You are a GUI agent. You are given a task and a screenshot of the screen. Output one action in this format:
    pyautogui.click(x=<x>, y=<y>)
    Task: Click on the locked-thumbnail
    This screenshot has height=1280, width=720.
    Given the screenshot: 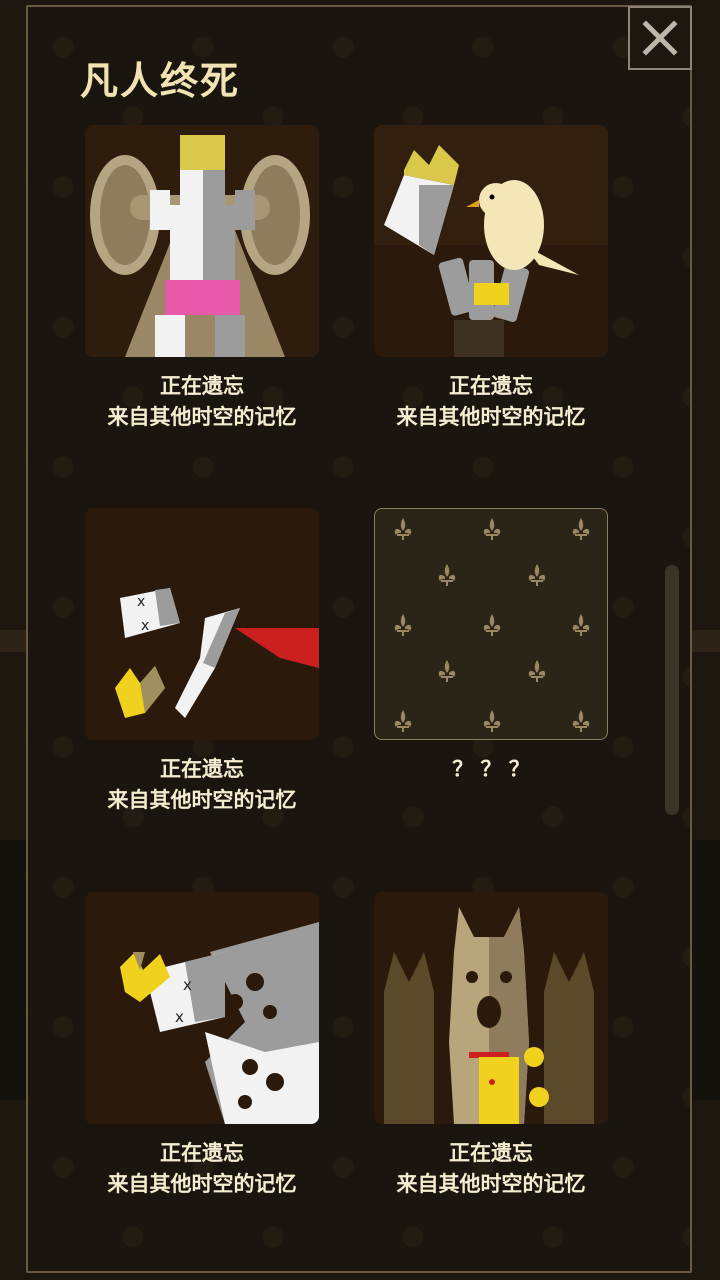 What is the action you would take?
    pyautogui.click(x=491, y=624)
    